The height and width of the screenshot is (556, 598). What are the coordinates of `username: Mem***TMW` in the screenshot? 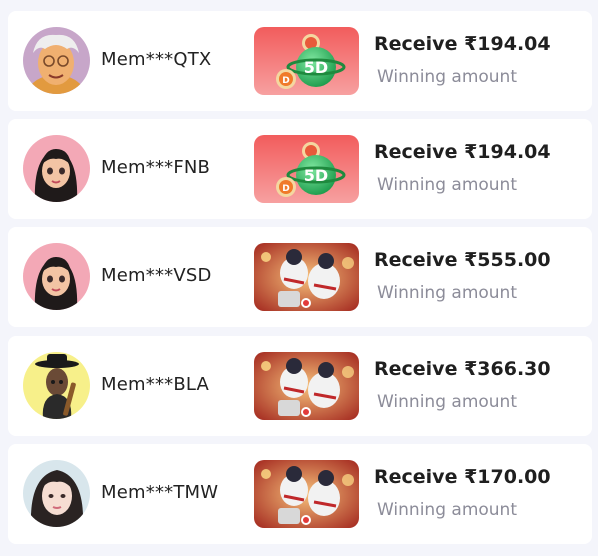 It's located at (160, 492).